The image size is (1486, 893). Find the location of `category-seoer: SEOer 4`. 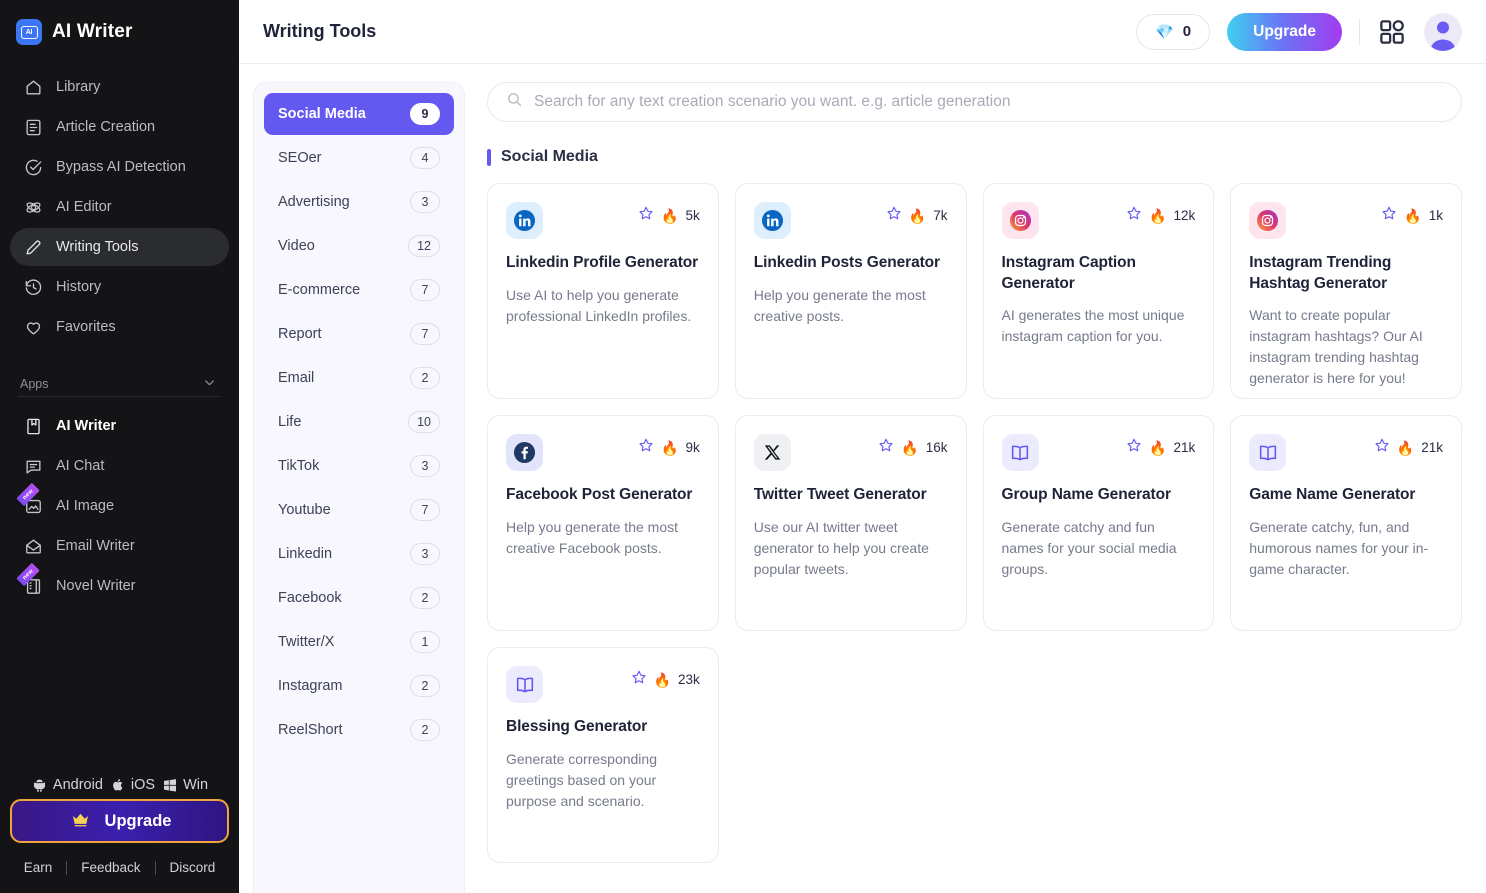

category-seoer: SEOer 4 is located at coordinates (359, 158).